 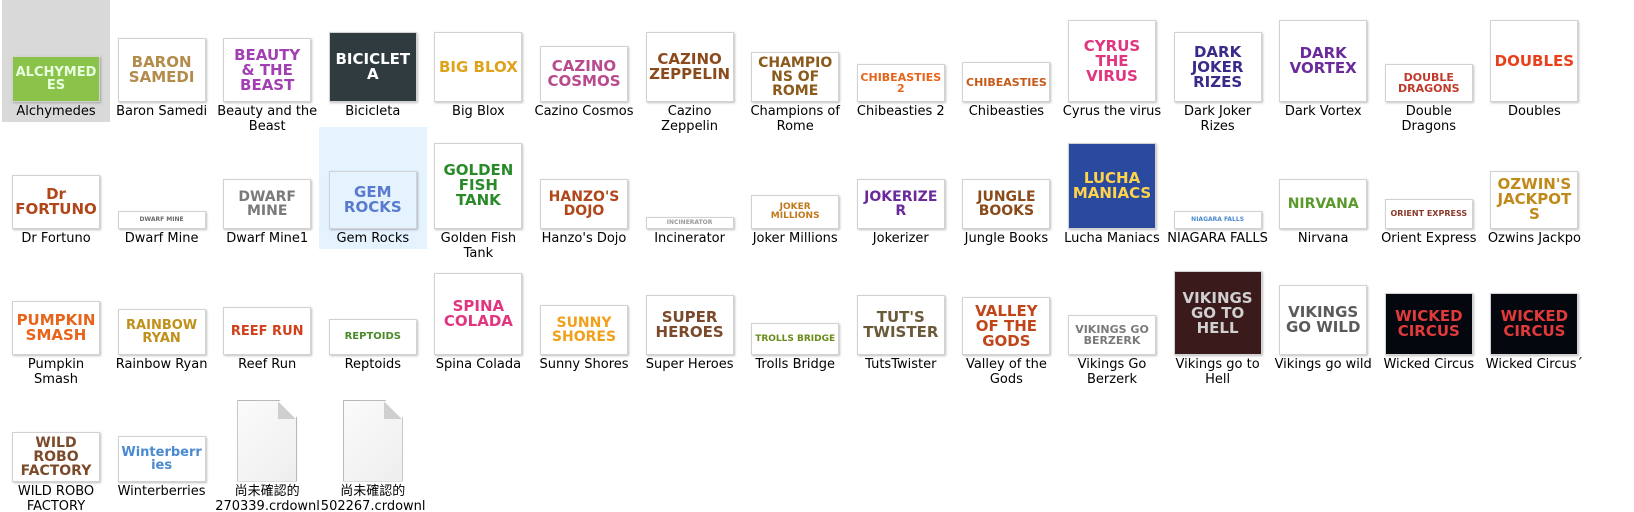 I want to click on file-name: Dark Vortex, so click(x=1323, y=111).